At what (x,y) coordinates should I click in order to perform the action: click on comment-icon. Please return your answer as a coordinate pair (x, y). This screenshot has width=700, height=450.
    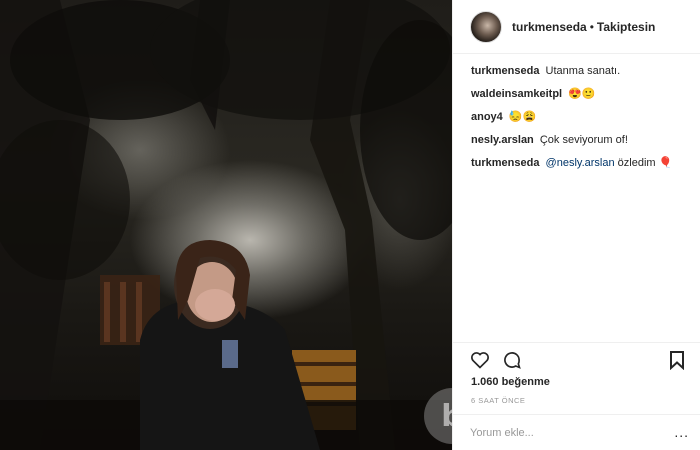
    Looking at the image, I should click on (512, 360).